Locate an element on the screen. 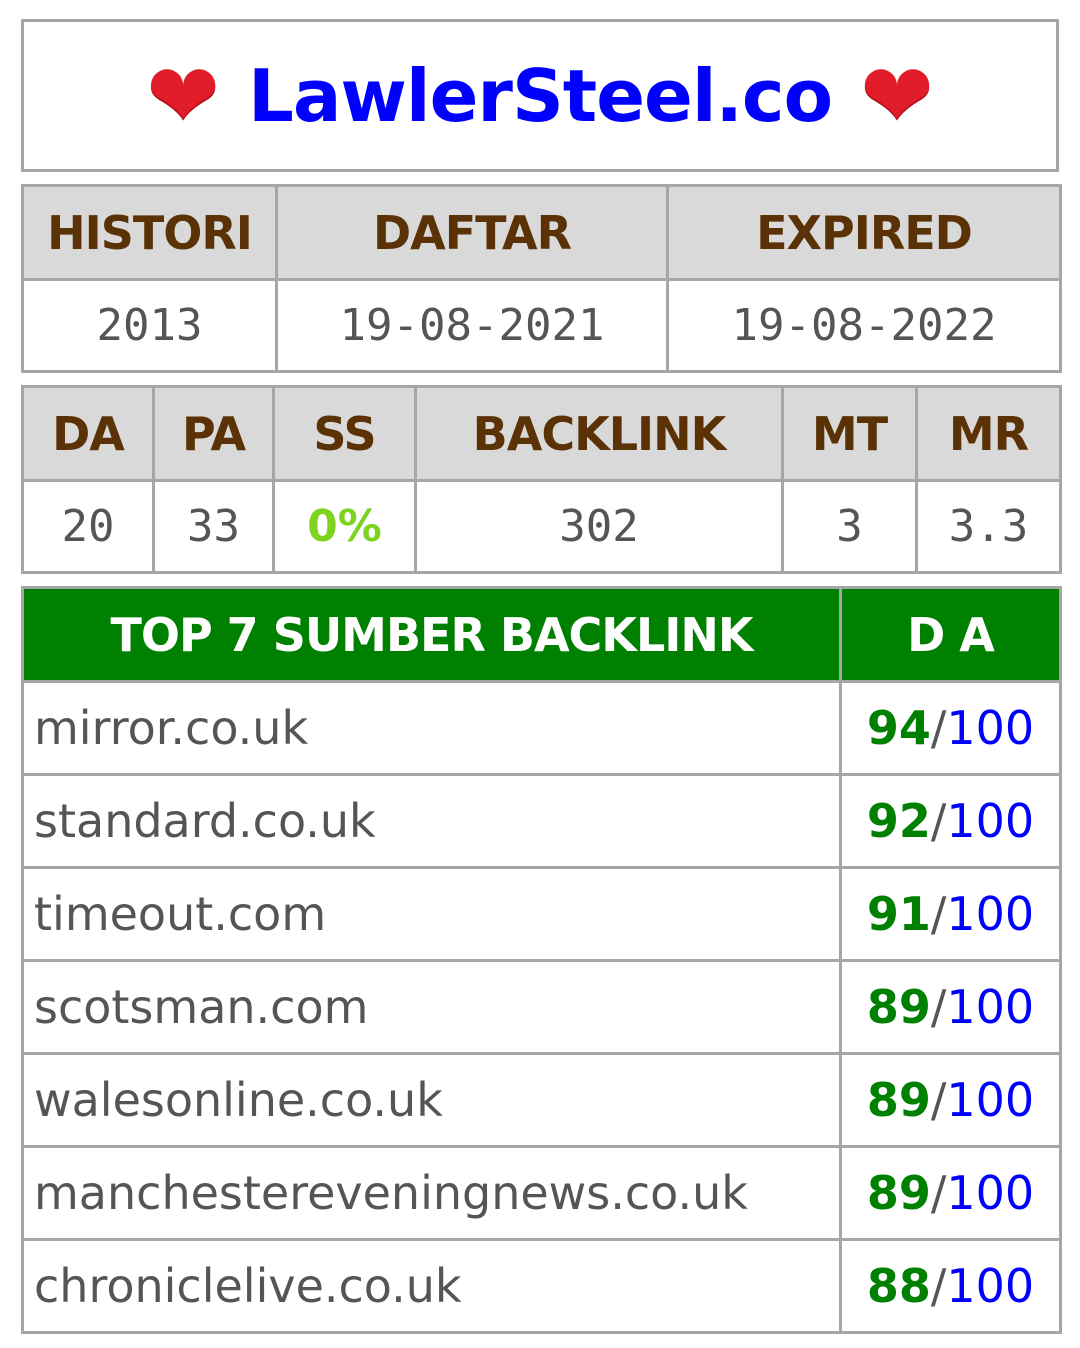 The width and height of the screenshot is (1080, 1348). mt-value: 3 is located at coordinates (849, 526).